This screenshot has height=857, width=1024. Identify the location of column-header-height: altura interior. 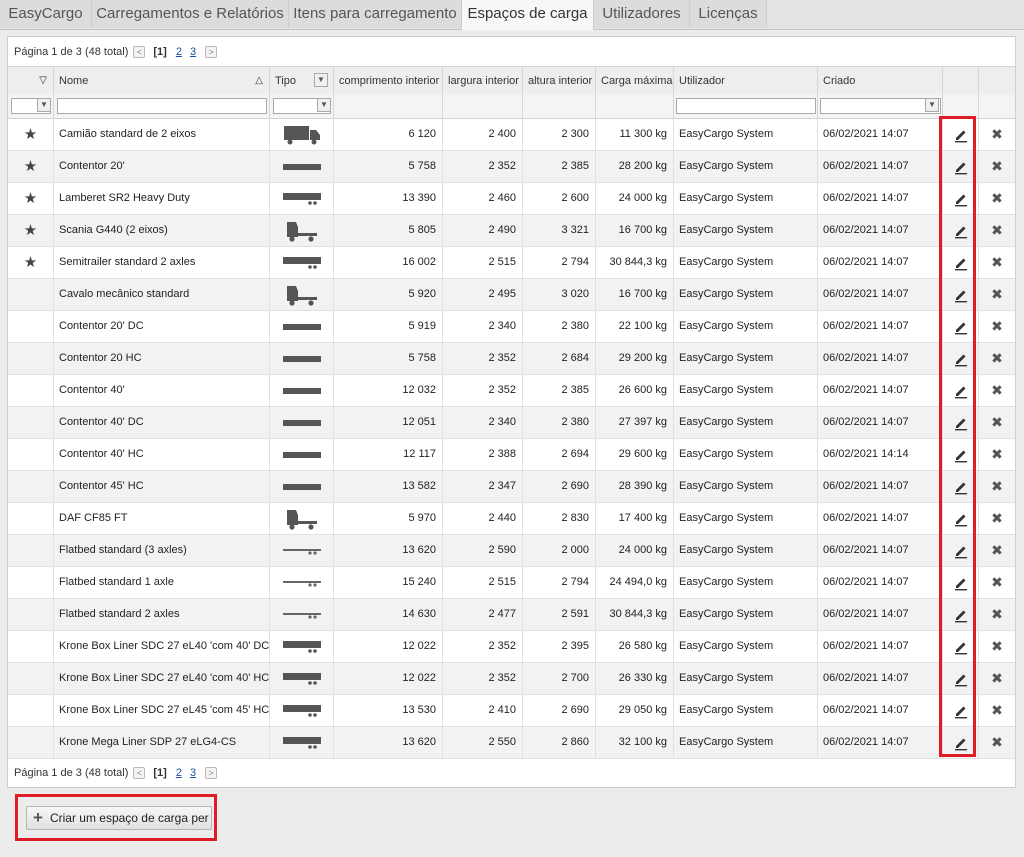
(559, 81).